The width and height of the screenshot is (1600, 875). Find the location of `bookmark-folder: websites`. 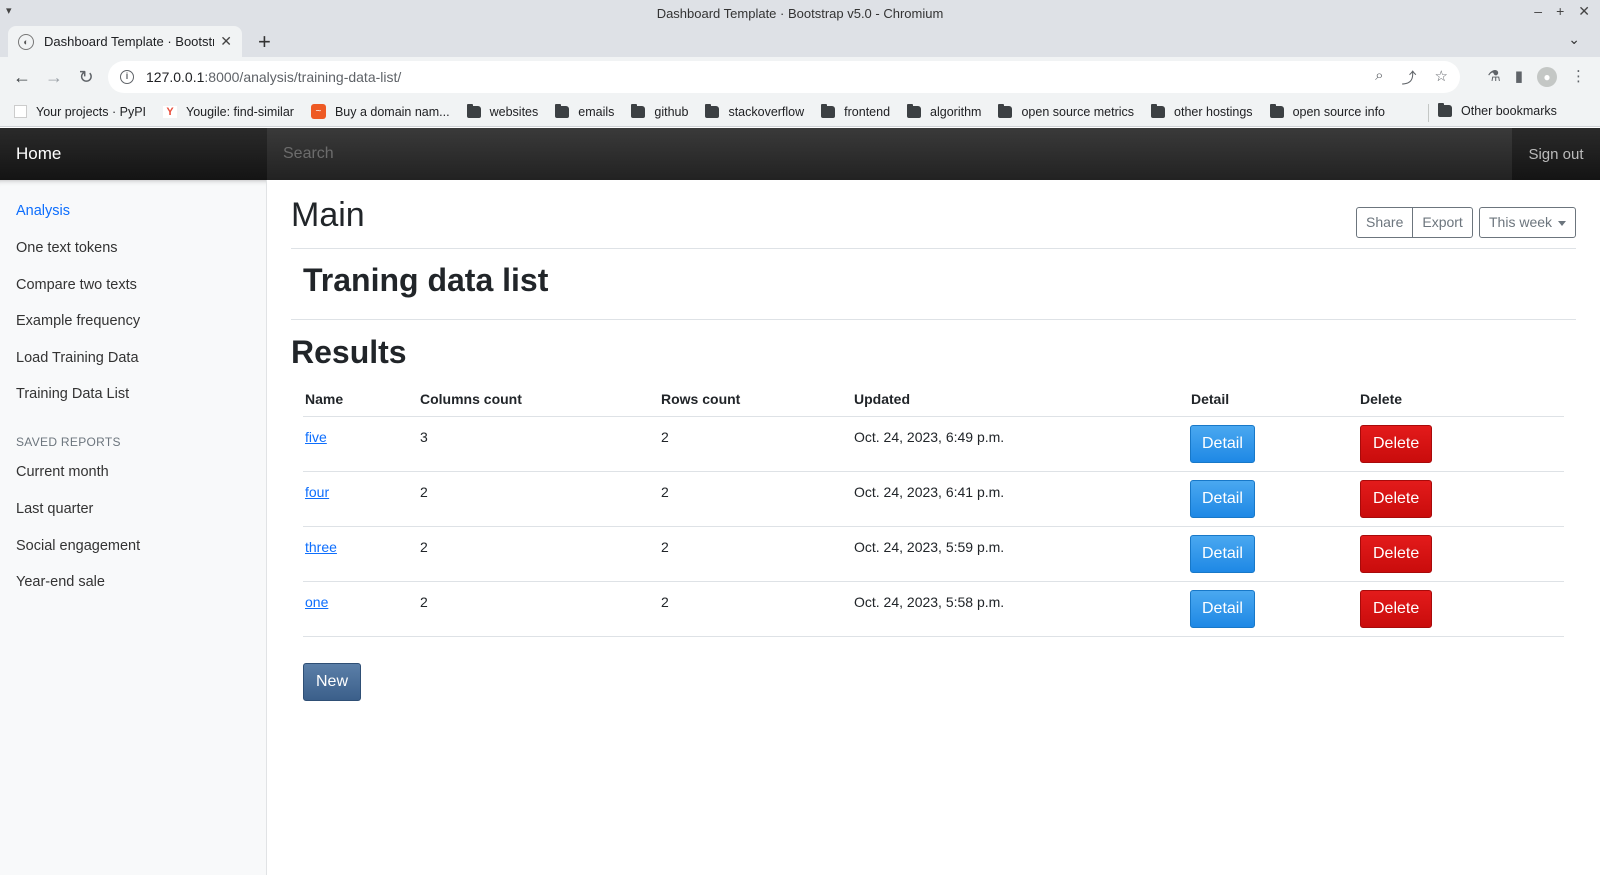

bookmark-folder: websites is located at coordinates (502, 111).